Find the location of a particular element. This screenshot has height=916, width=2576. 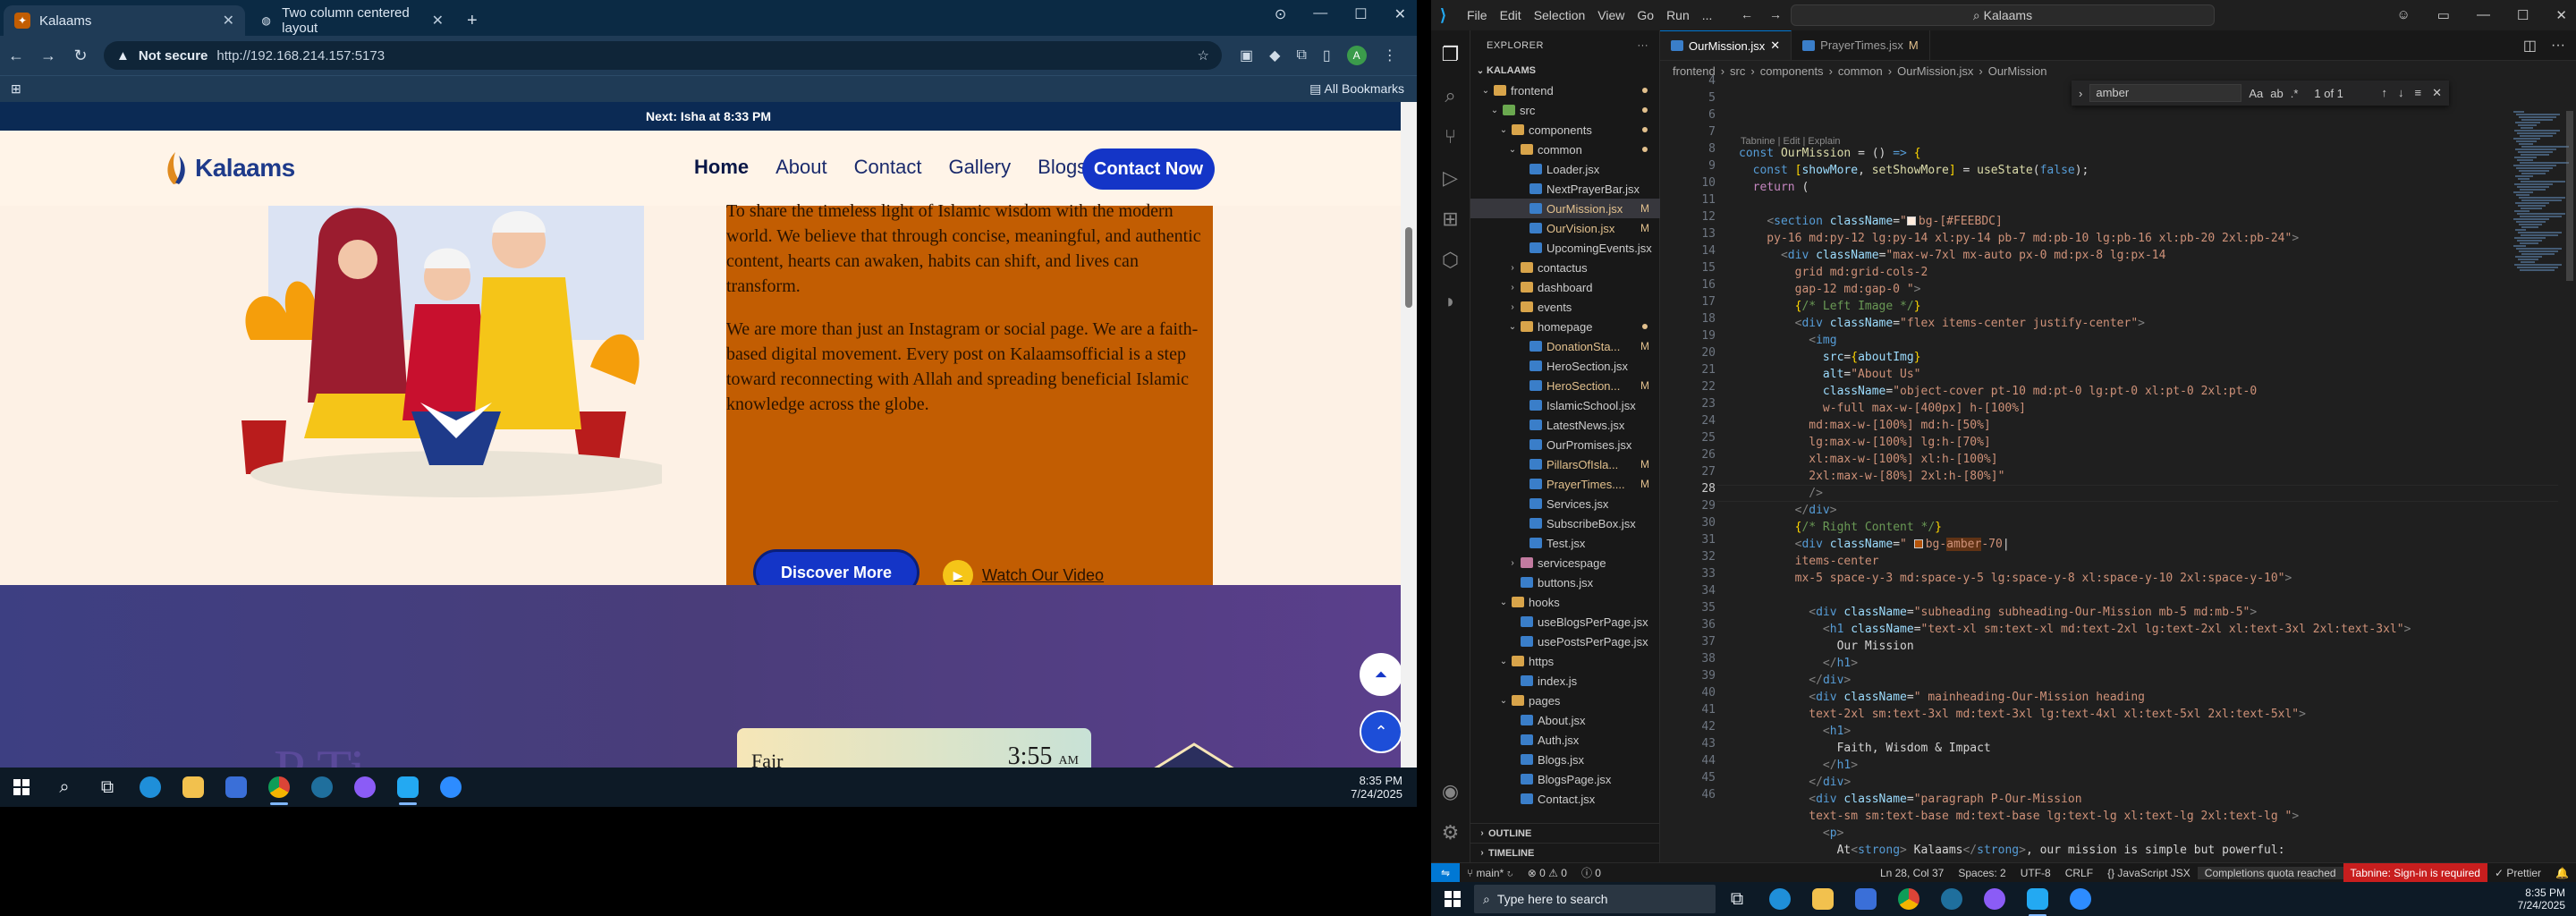

tab-prayertimes: PrayerTimes.jsx M is located at coordinates (1861, 45).